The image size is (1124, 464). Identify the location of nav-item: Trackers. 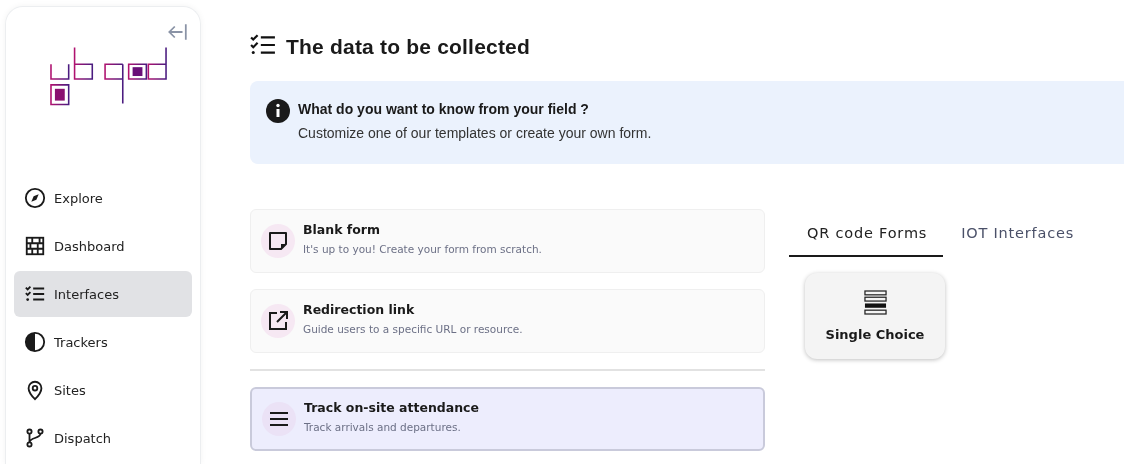
(103, 342).